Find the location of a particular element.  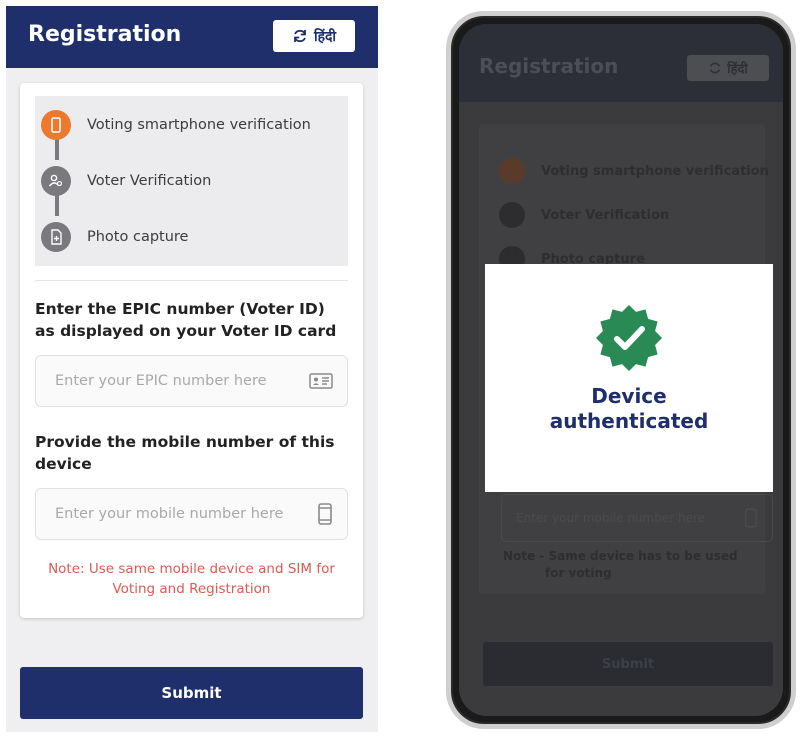

epic-input is located at coordinates (182, 381).